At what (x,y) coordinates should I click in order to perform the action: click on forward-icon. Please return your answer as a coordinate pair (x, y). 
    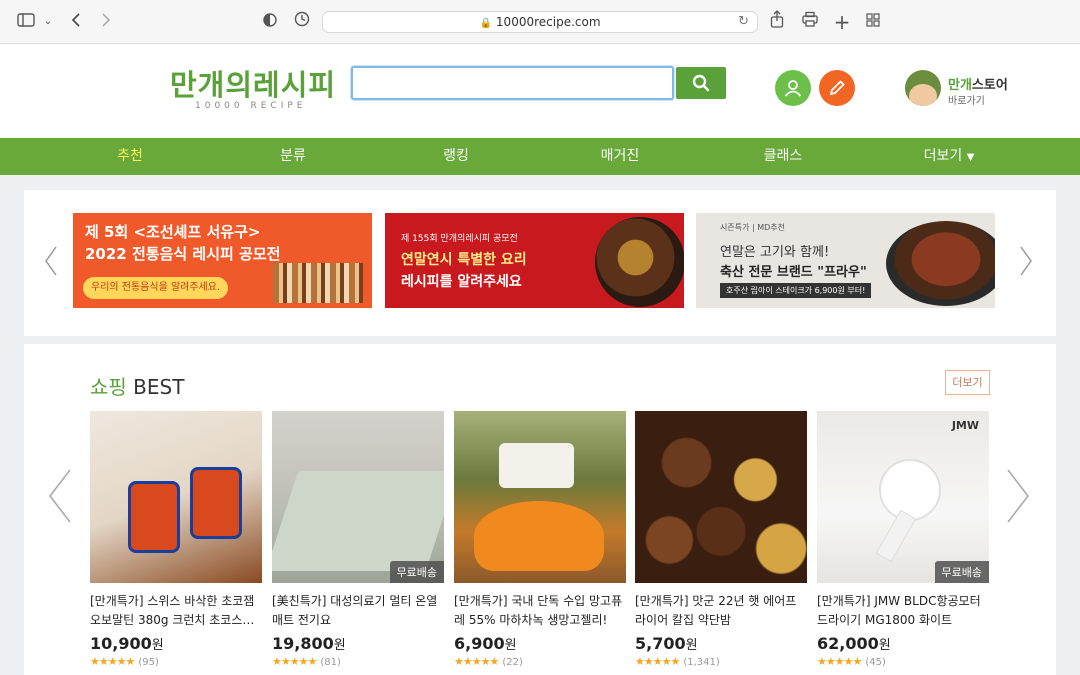
    Looking at the image, I should click on (106, 22).